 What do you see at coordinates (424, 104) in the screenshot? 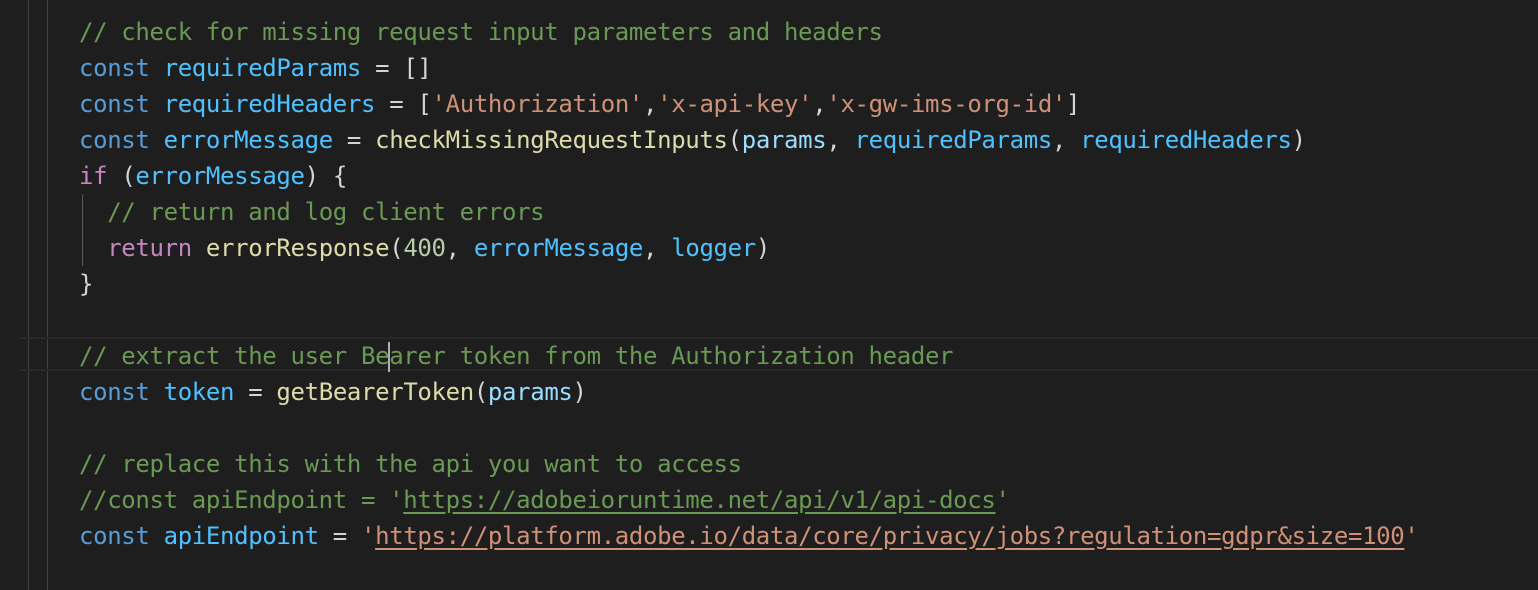
I see `bracket: [` at bounding box center [424, 104].